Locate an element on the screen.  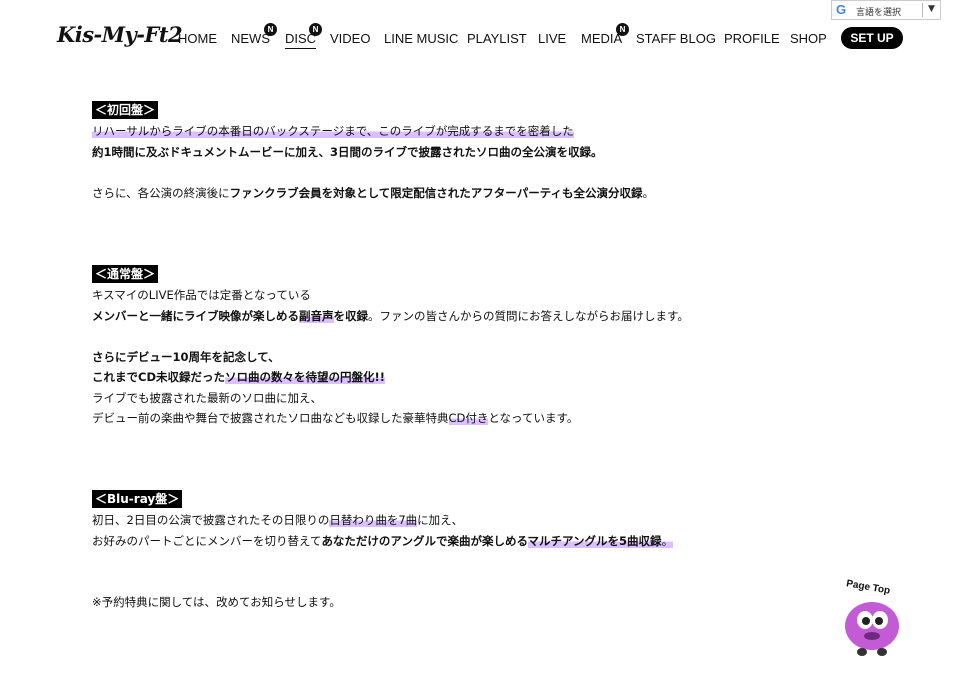
normal-line-2c: を収録 is located at coordinates (351, 316).